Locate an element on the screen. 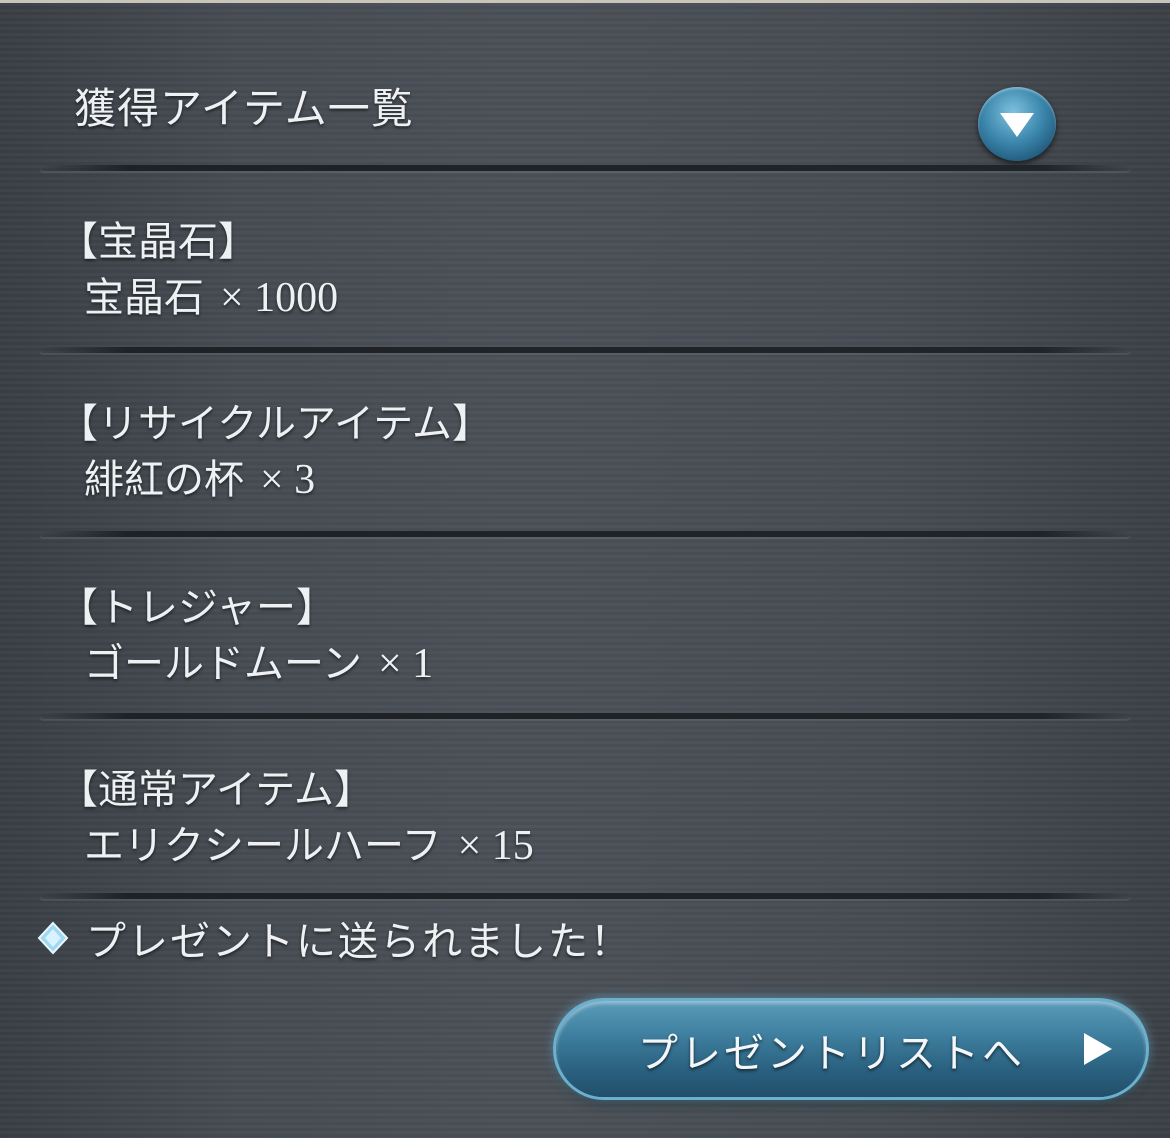 This screenshot has width=1170, height=1138. chevron-down-icon is located at coordinates (1017, 125).